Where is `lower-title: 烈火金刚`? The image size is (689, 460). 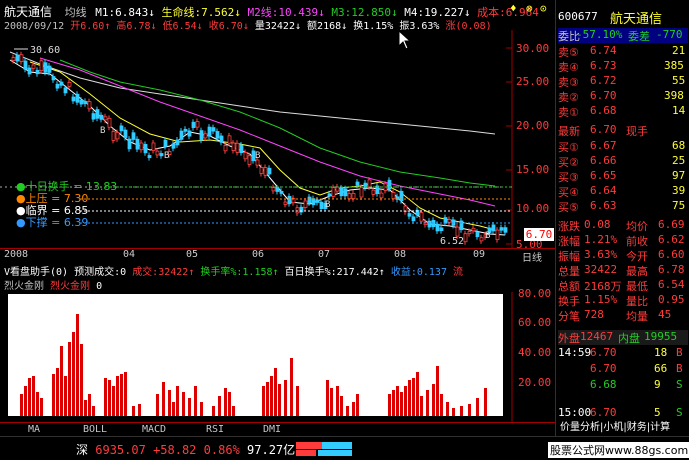 lower-title: 烈火金刚 is located at coordinates (24, 286).